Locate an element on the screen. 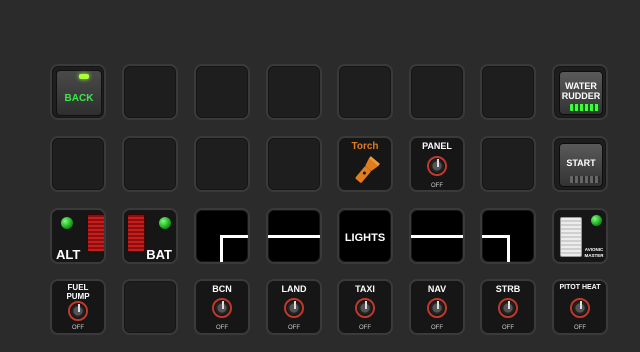  fuel-pump-off-label: OFF is located at coordinates (78, 328).